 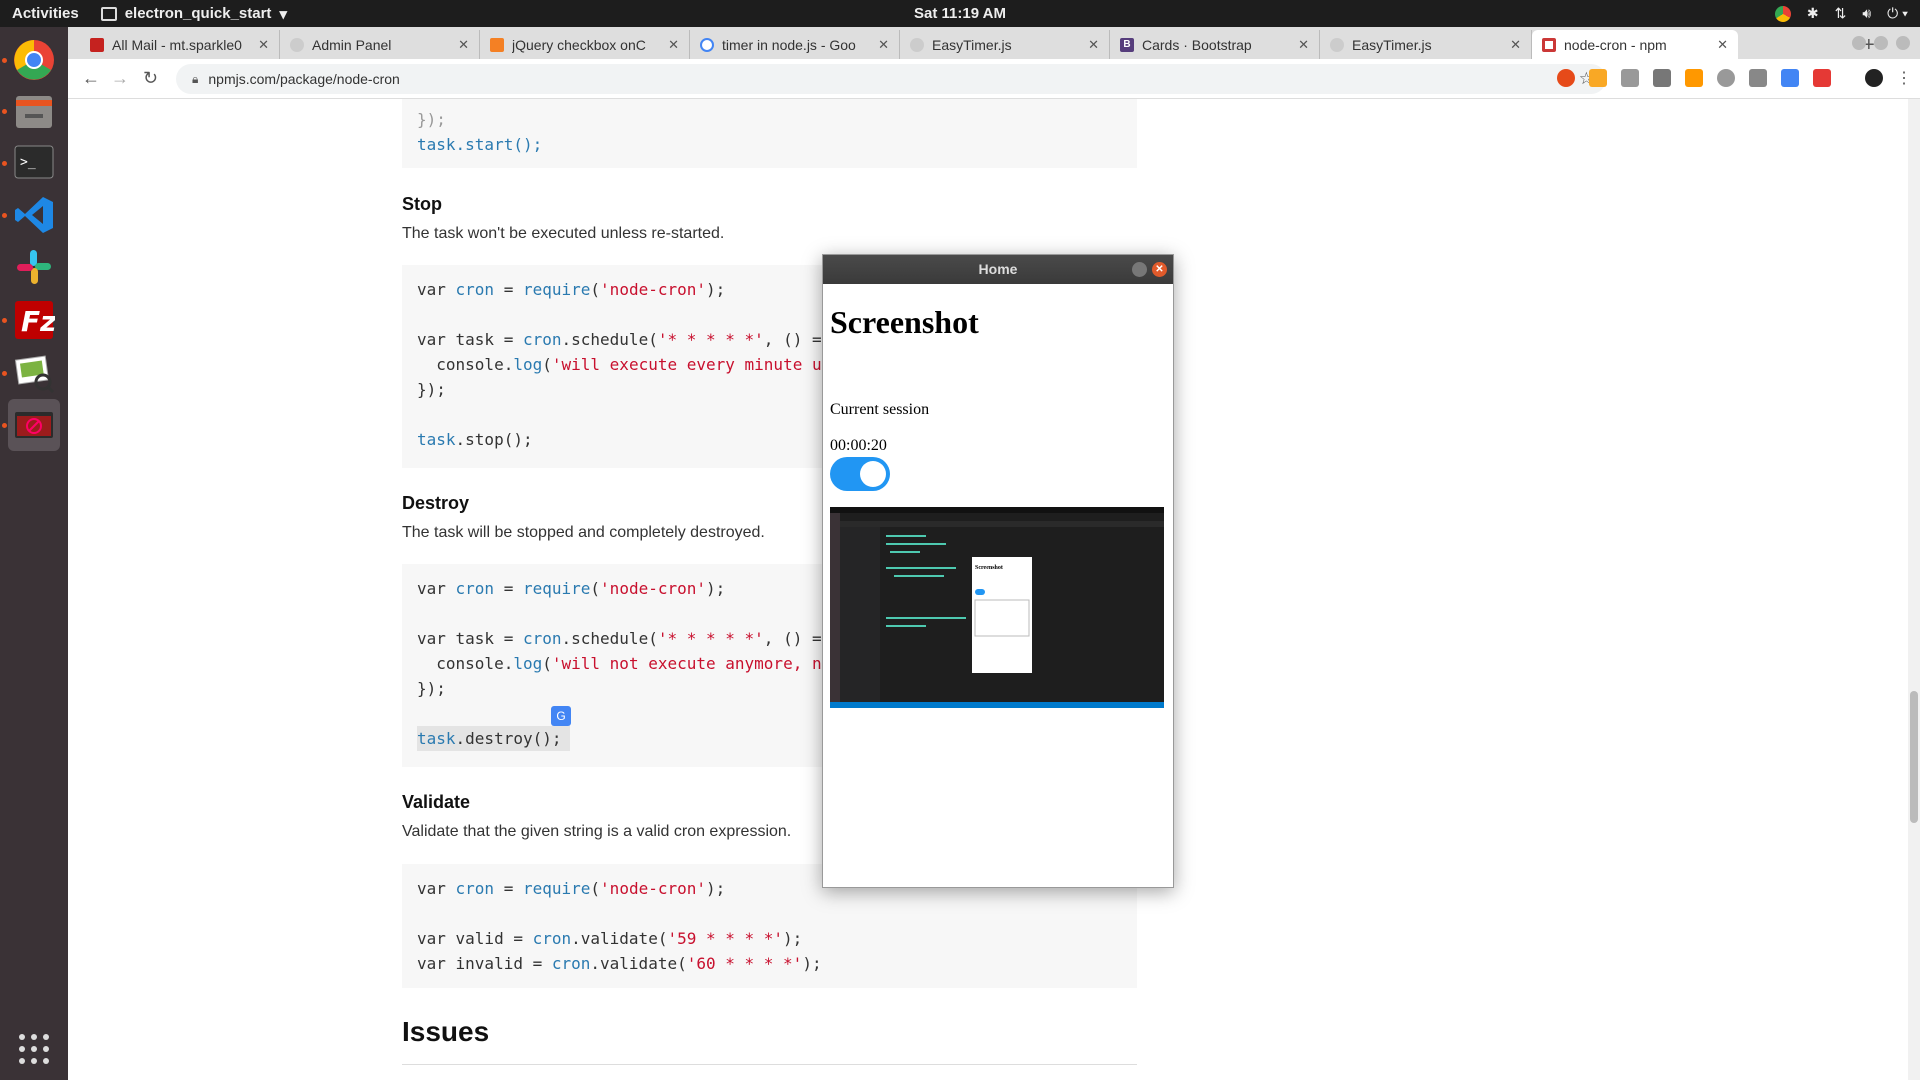 What do you see at coordinates (989, 568) in the screenshot?
I see `svg-text: Screenshot` at bounding box center [989, 568].